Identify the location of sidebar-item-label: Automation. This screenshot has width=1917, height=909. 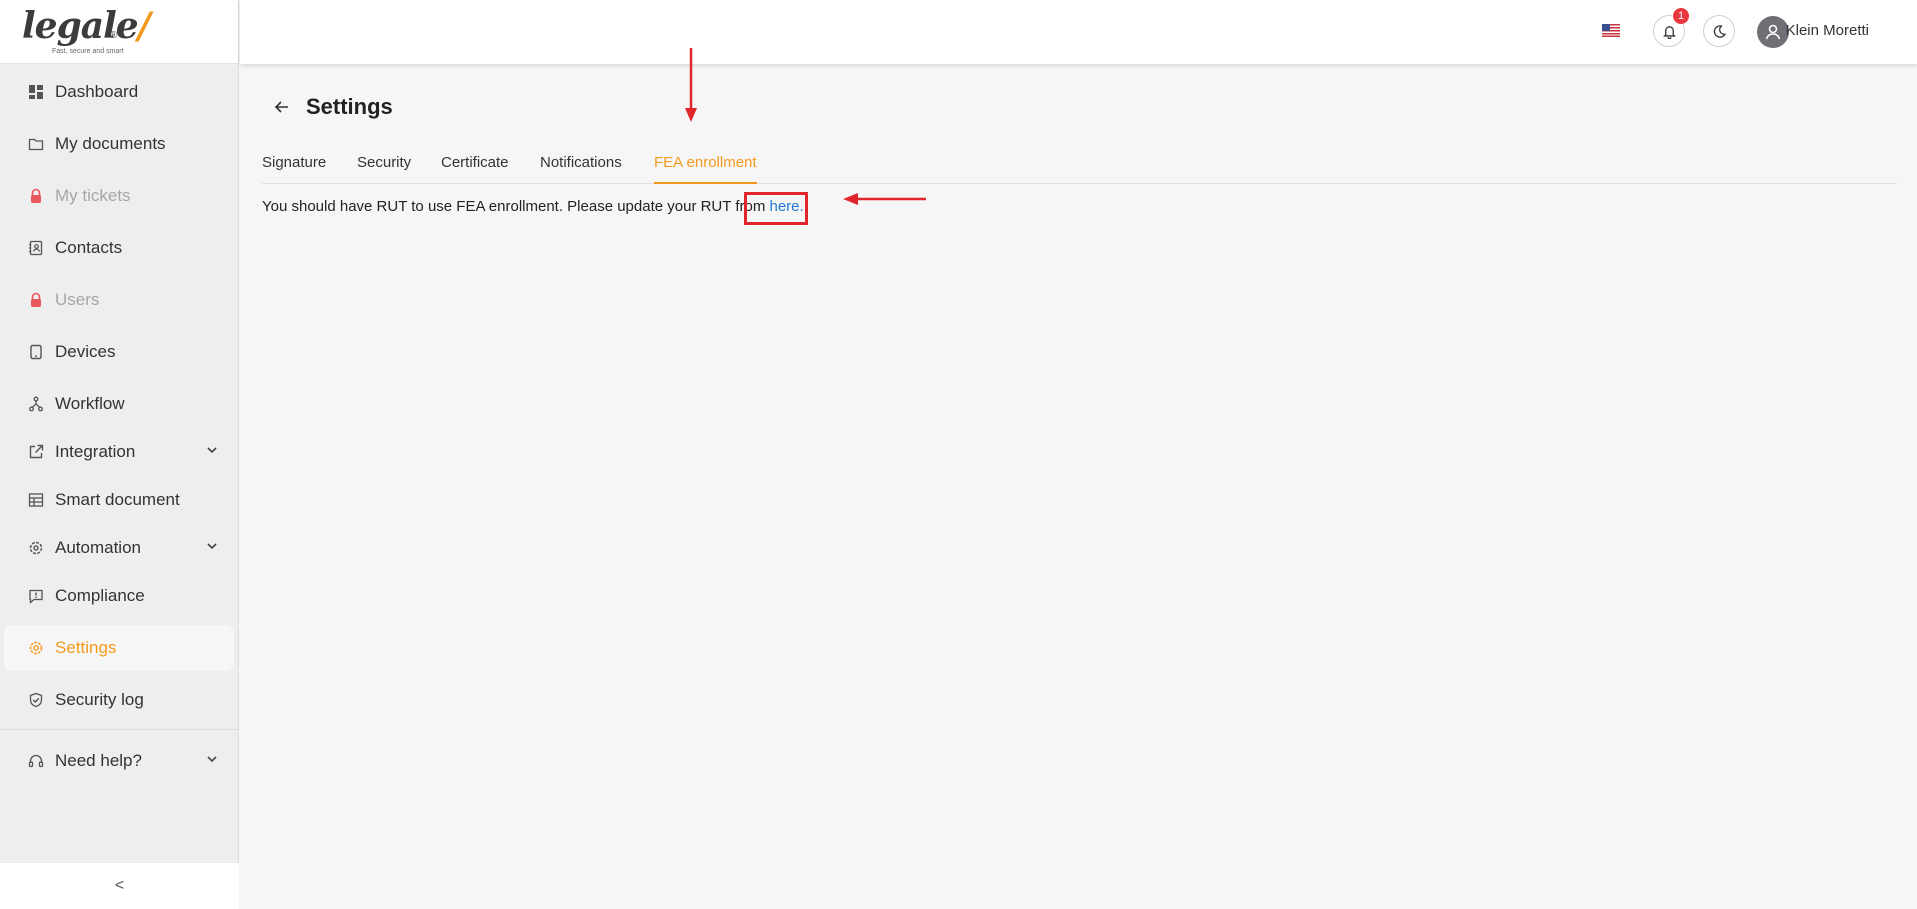
(98, 547).